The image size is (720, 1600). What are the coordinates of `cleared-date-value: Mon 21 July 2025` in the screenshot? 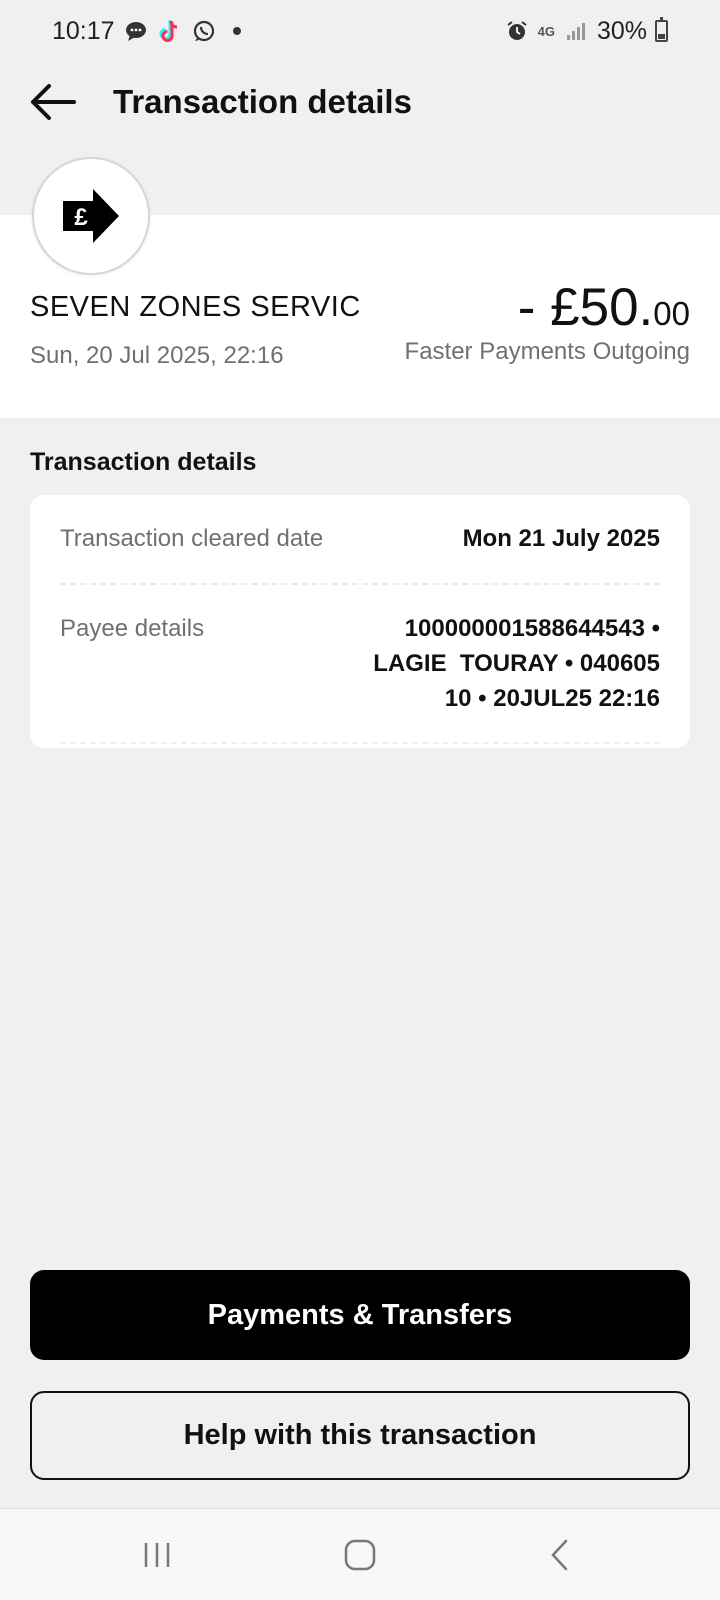 It's located at (561, 538).